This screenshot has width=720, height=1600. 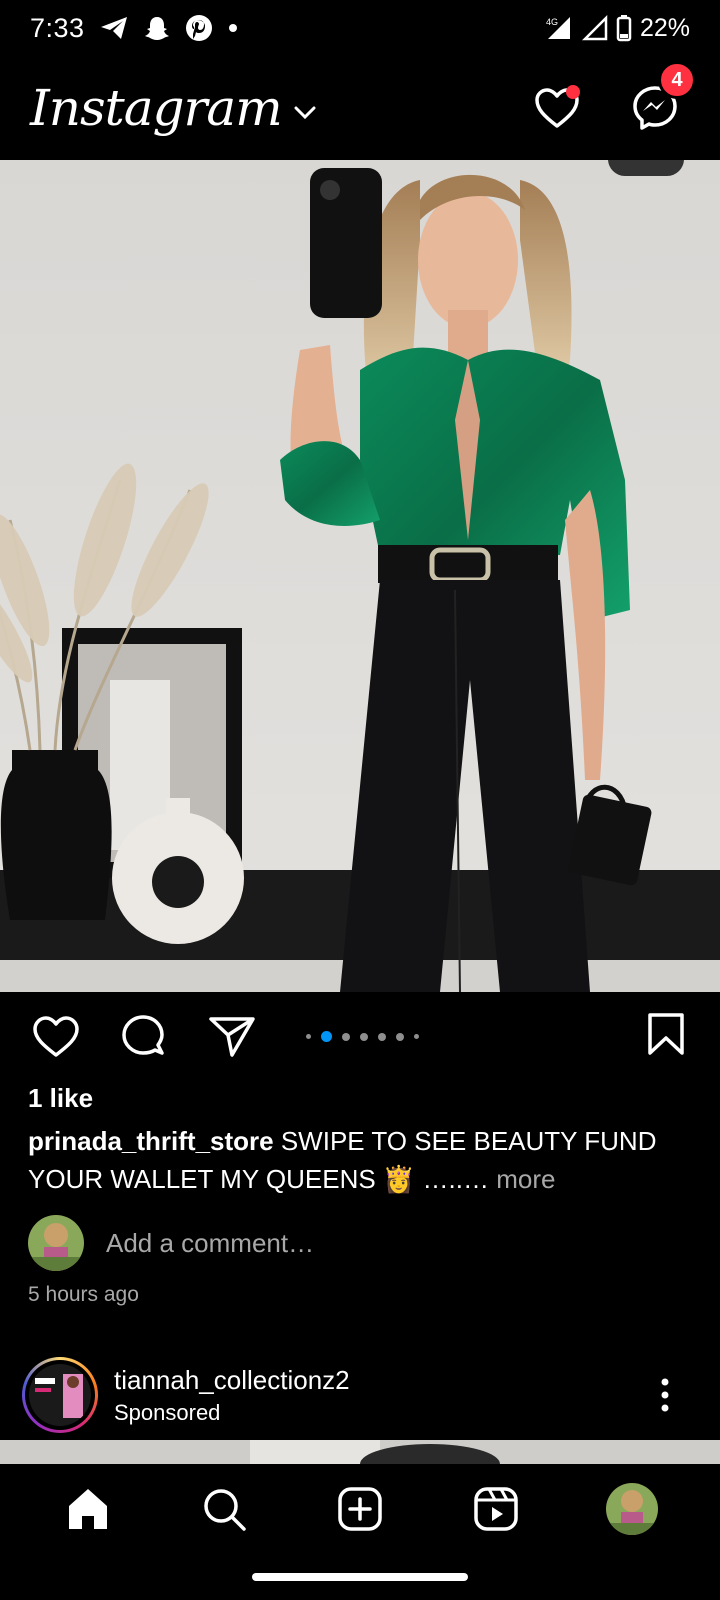 What do you see at coordinates (60, 1098) in the screenshot?
I see `like-count: 1 like` at bounding box center [60, 1098].